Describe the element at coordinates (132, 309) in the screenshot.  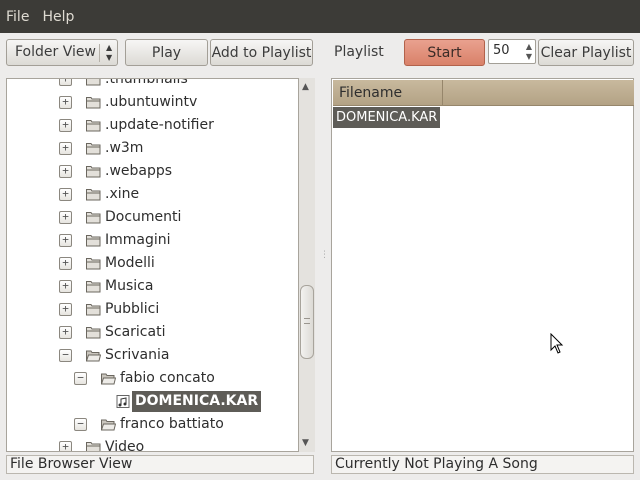
I see `tree-row-label: Pubblici` at that location.